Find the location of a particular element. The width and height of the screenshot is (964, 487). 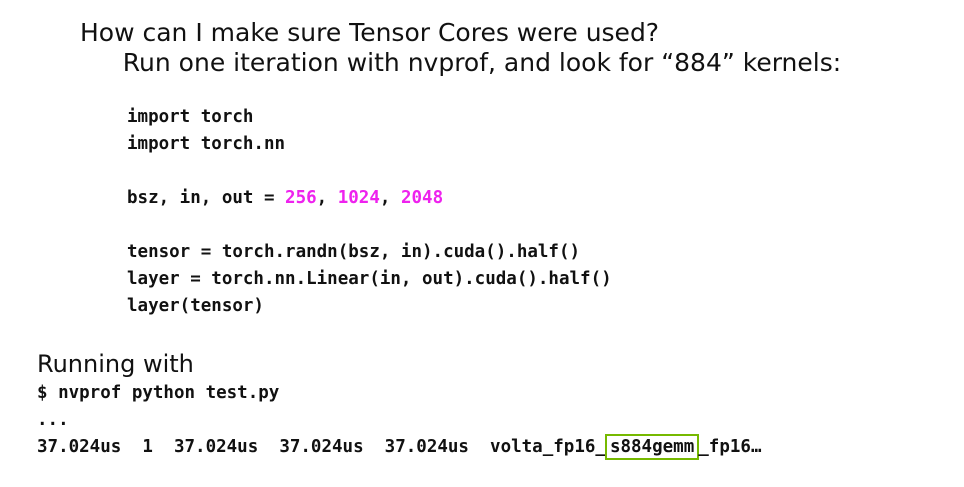

code-line-dims: bsz, in, out = 256, 1024, 2048 is located at coordinates (285, 198).